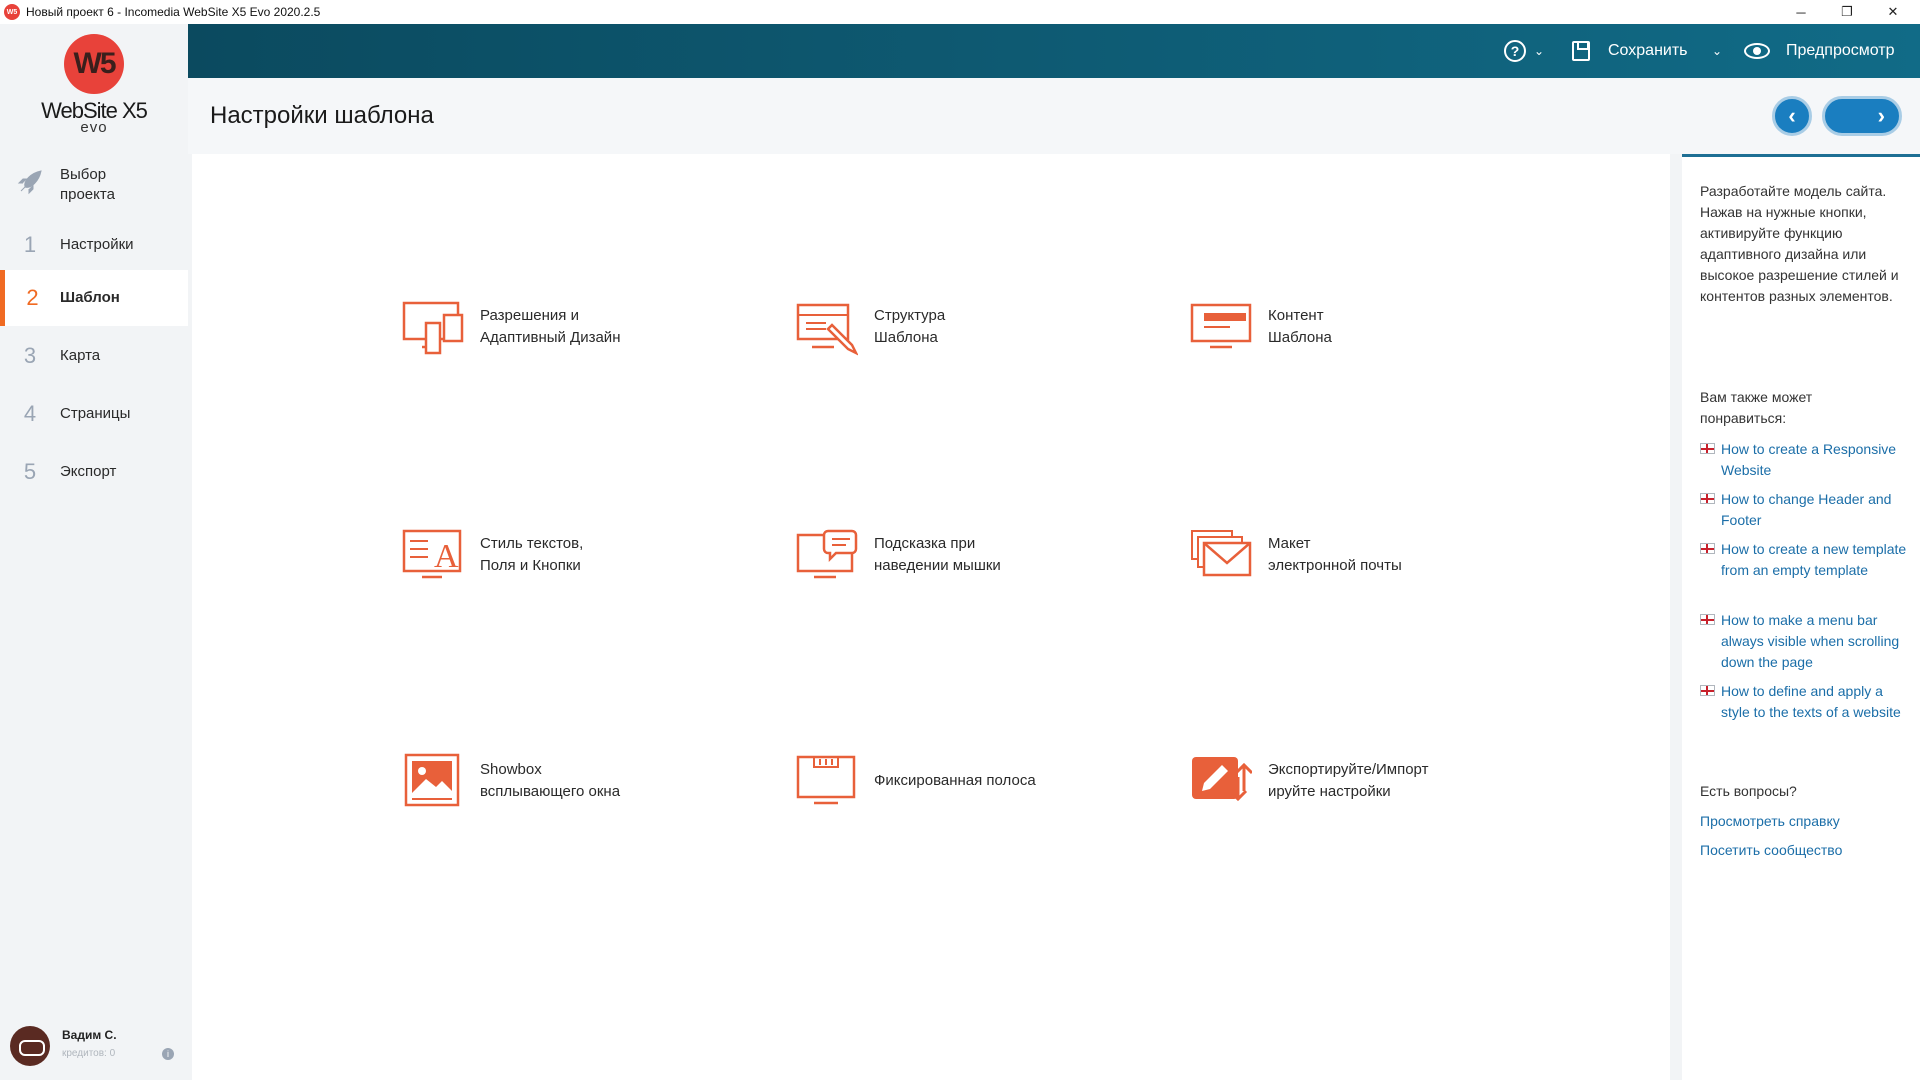  What do you see at coordinates (550, 791) in the screenshot?
I see `tile-label-line2: всплывающего окна` at bounding box center [550, 791].